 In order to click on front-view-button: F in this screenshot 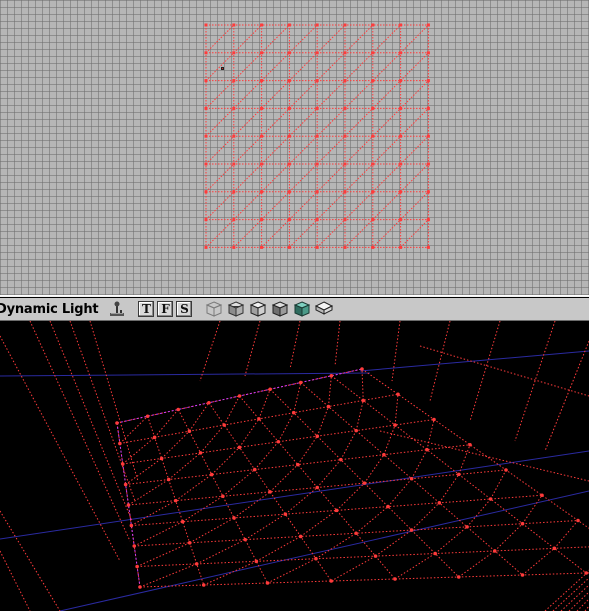, I will do `click(165, 309)`.